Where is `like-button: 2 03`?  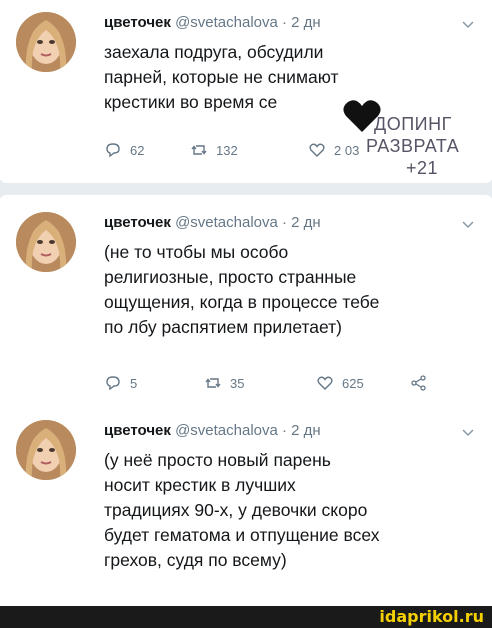 like-button: 2 03 is located at coordinates (333, 150).